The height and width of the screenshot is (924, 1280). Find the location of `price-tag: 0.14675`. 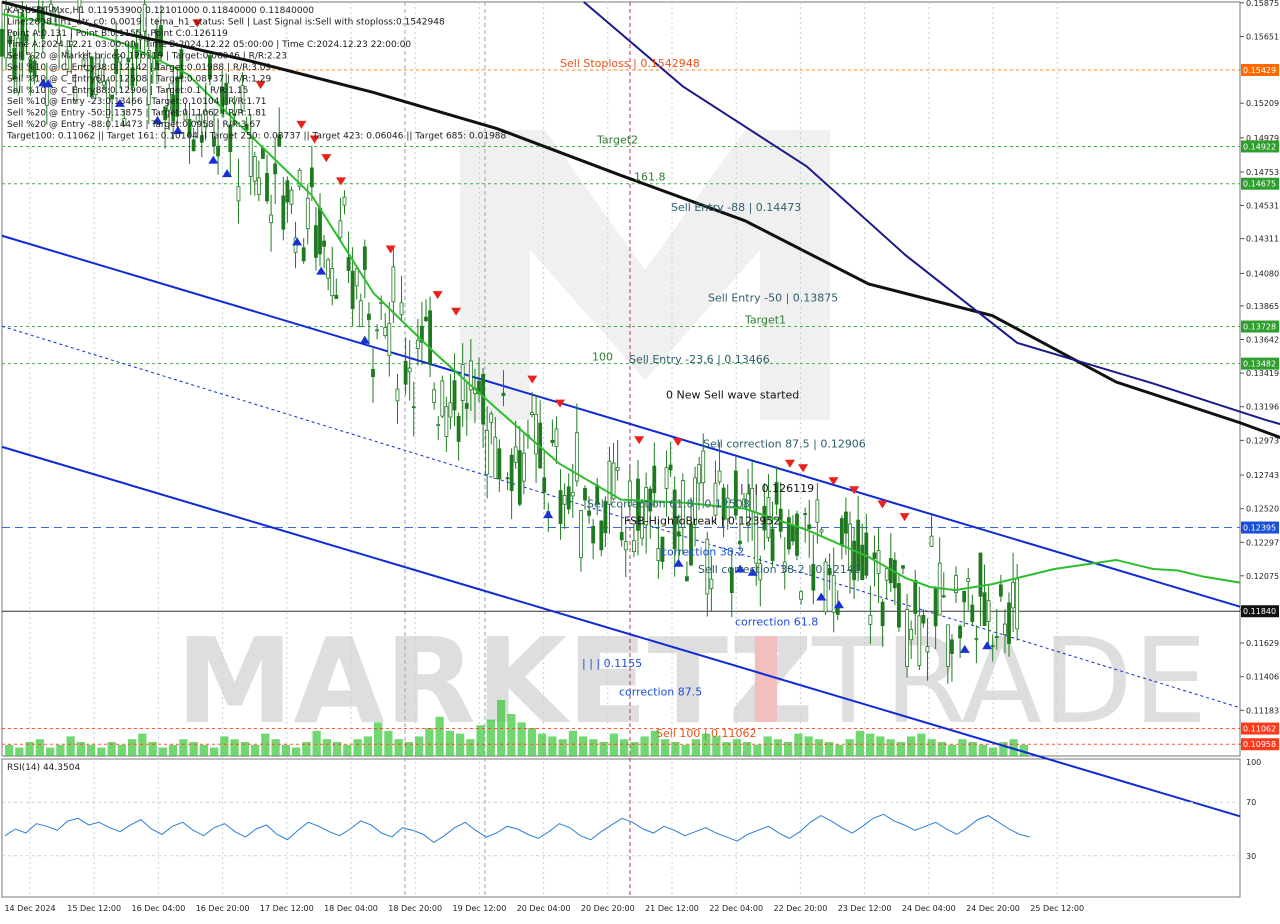

price-tag: 0.14675 is located at coordinates (1260, 183).